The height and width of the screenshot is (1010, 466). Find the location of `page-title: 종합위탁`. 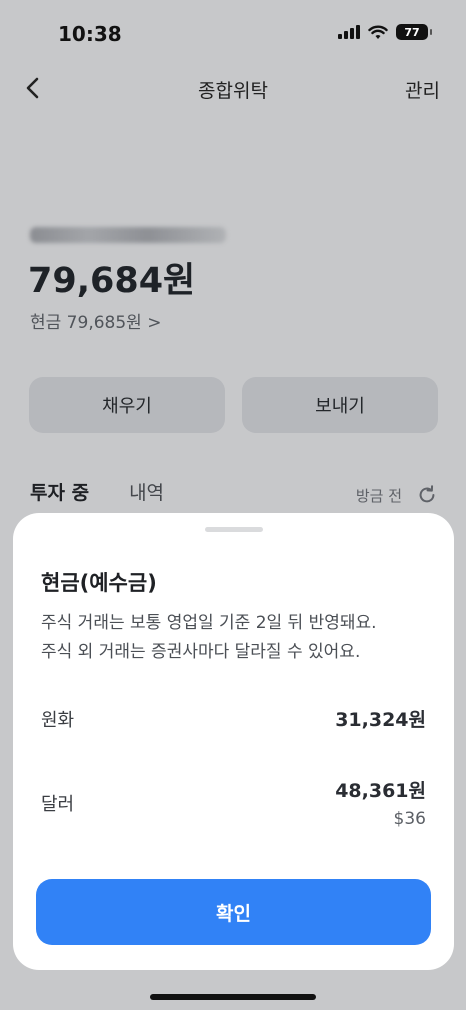

page-title: 종합위탁 is located at coordinates (233, 91).